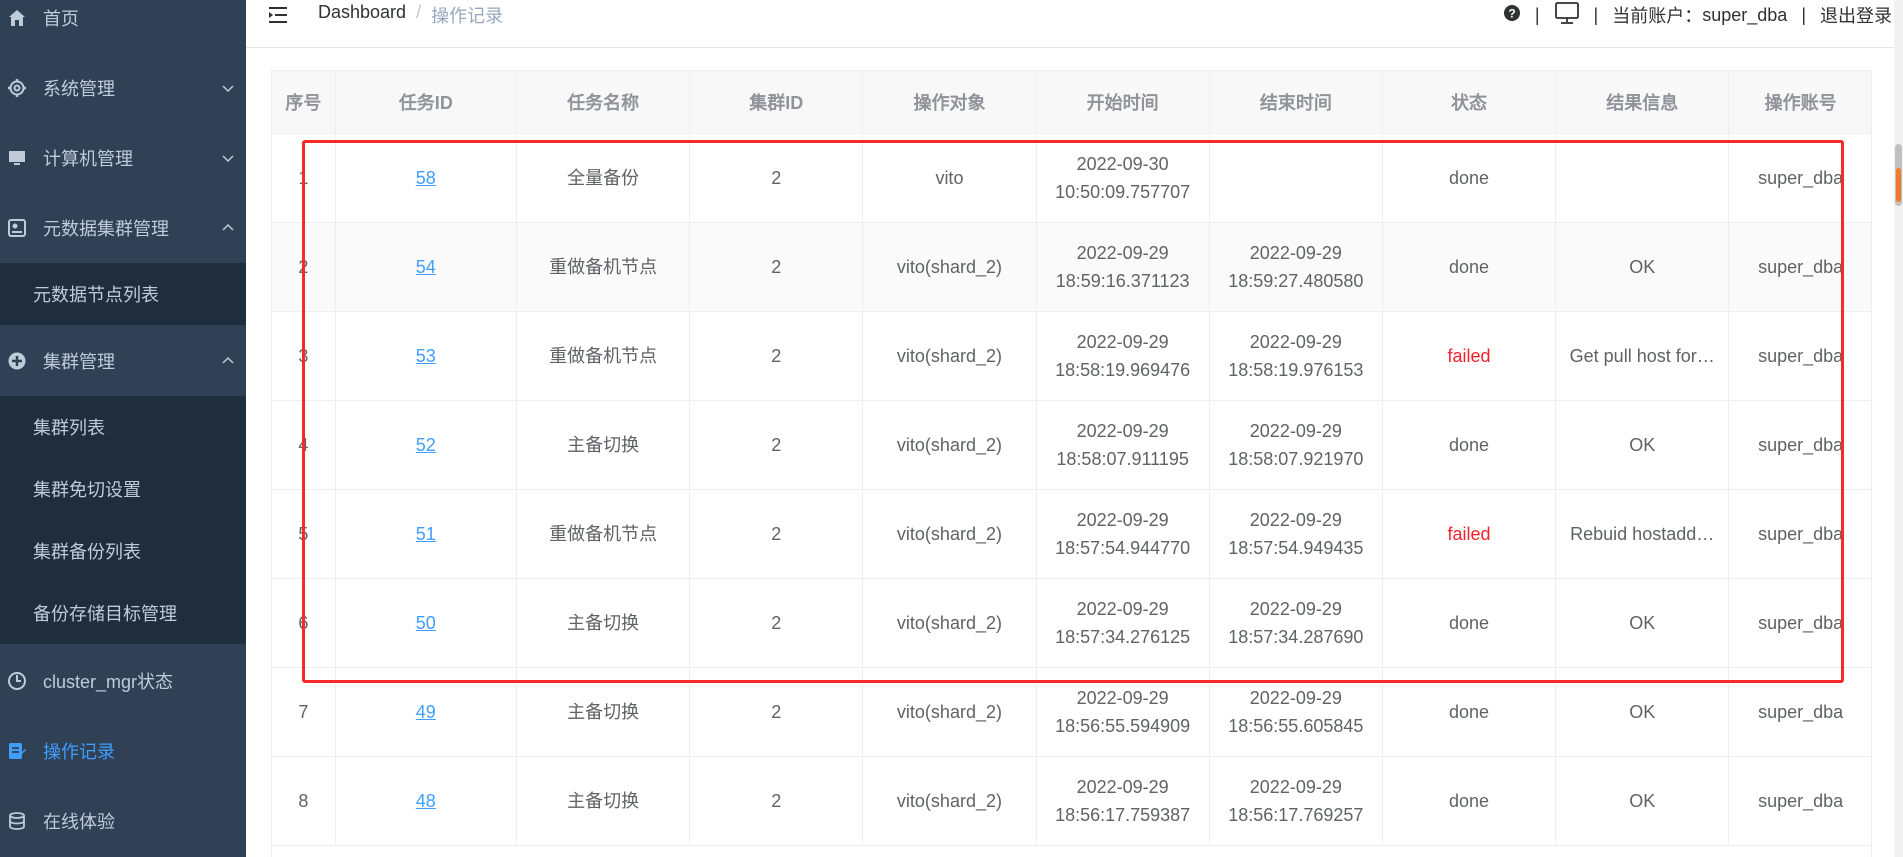  Describe the element at coordinates (1296, 712) in the screenshot. I see `cell-end-time: 2022-09-29 18:56:55.605845` at that location.